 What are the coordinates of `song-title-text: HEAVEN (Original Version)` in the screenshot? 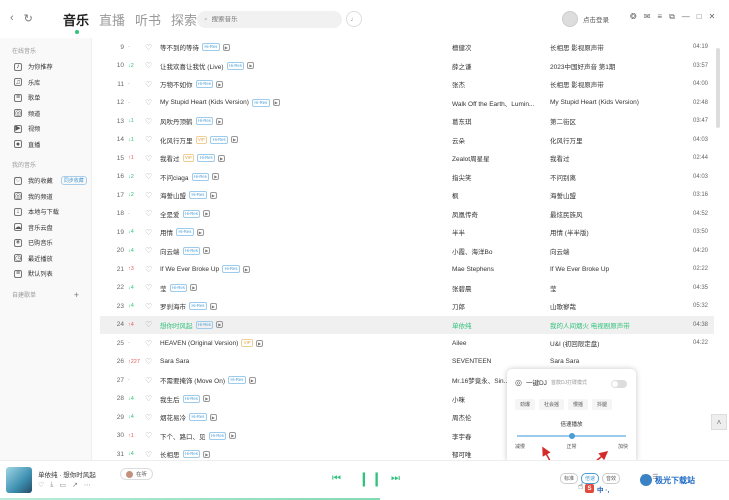 It's located at (199, 343).